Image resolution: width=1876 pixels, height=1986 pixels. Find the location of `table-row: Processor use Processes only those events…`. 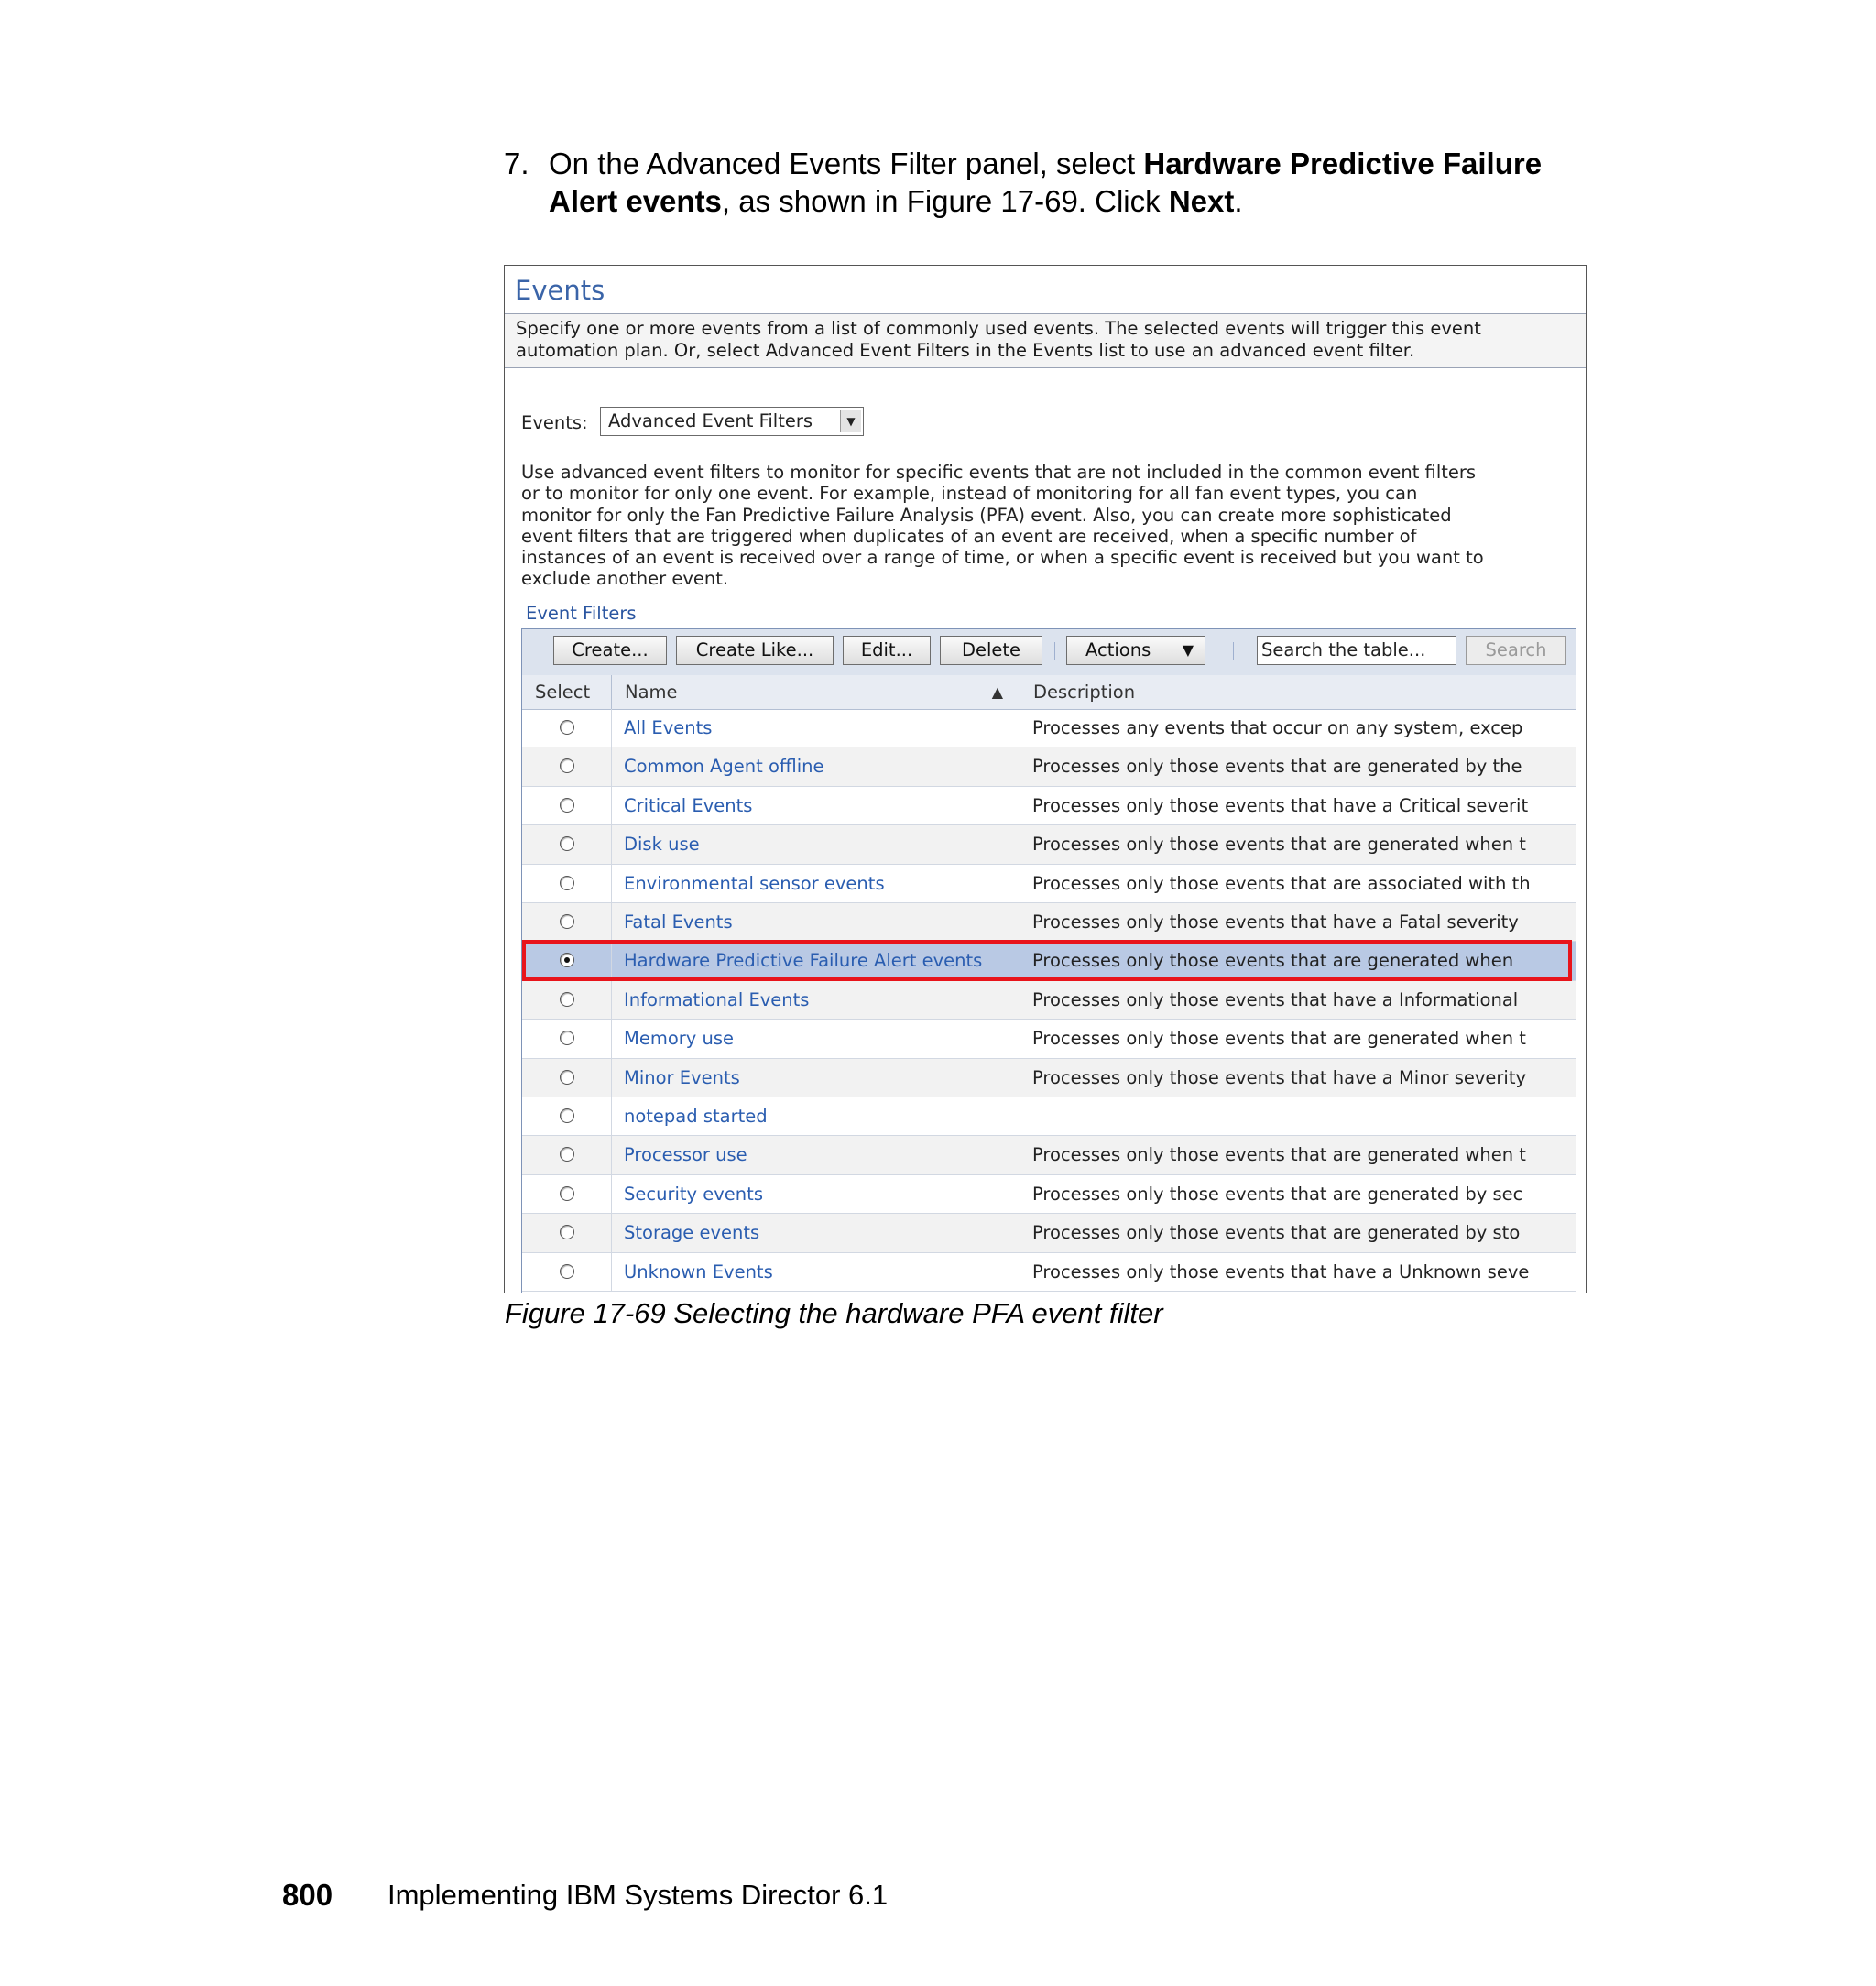

table-row: Processor use Processes only those events… is located at coordinates (1049, 1155).